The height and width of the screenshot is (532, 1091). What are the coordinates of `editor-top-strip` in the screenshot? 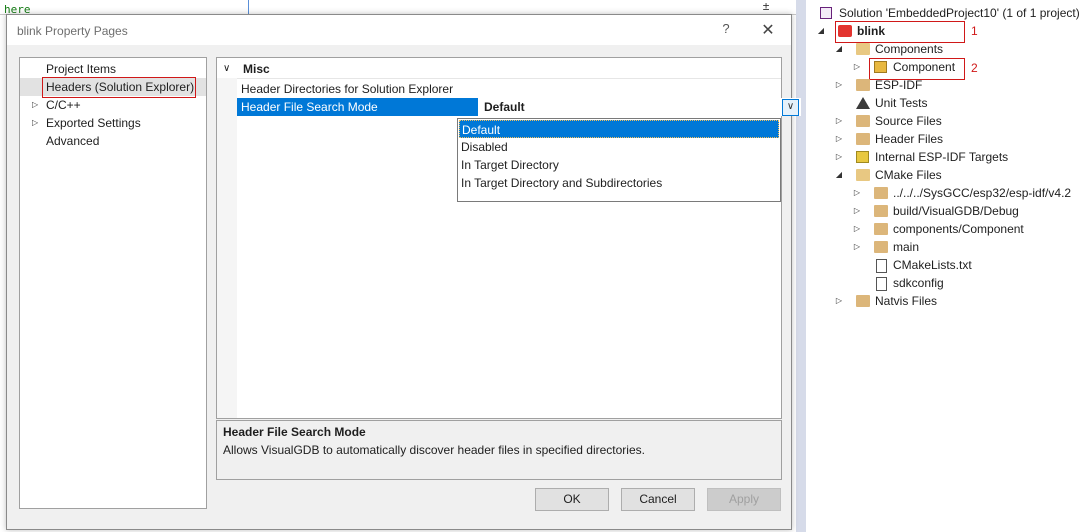 It's located at (400, 7).